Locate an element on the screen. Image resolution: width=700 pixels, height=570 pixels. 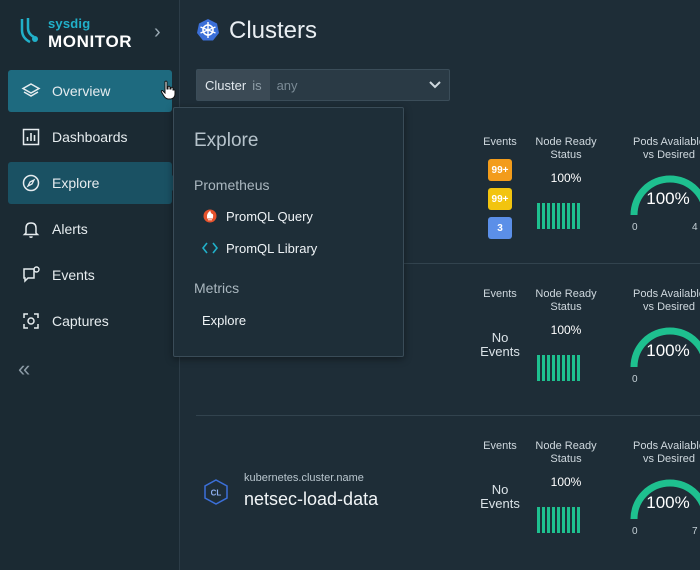
layers-icon is located at coordinates (31, 91).